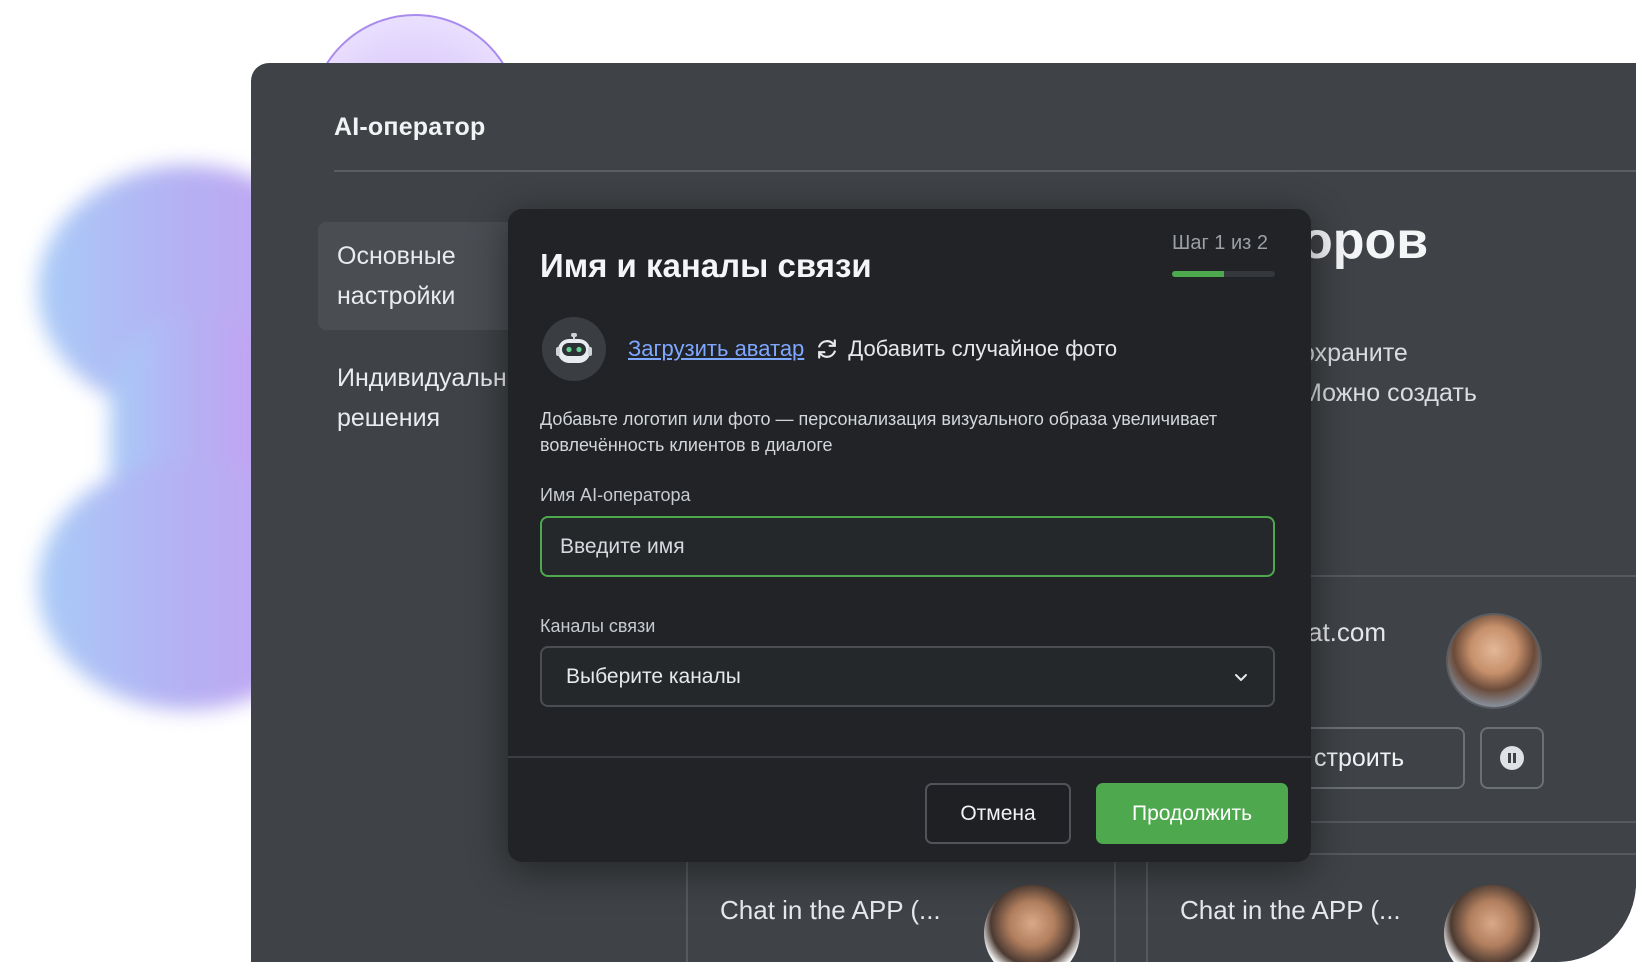  I want to click on modal-title: Имя и каналы связи, so click(706, 265).